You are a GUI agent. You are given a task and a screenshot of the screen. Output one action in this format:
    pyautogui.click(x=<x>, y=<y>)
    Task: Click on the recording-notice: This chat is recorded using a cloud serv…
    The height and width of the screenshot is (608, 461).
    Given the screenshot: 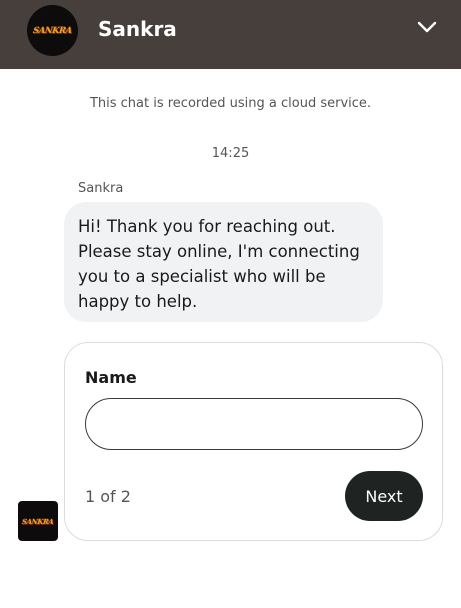 What is the action you would take?
    pyautogui.click(x=230, y=103)
    